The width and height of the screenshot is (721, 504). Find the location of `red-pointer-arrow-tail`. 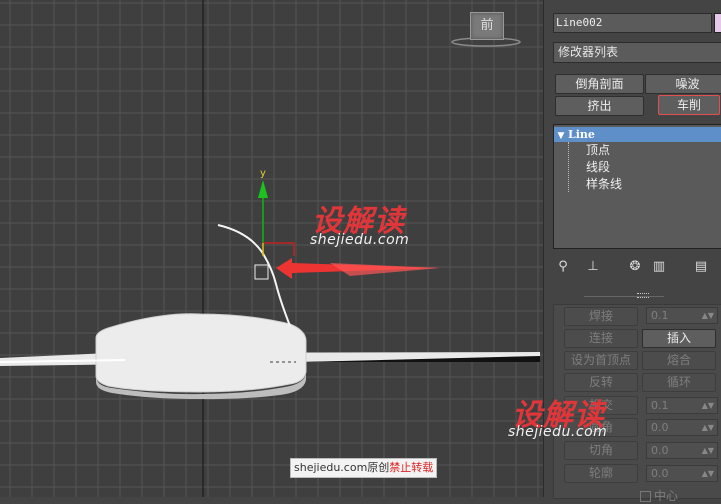

red-pointer-arrow-tail is located at coordinates (385, 269).